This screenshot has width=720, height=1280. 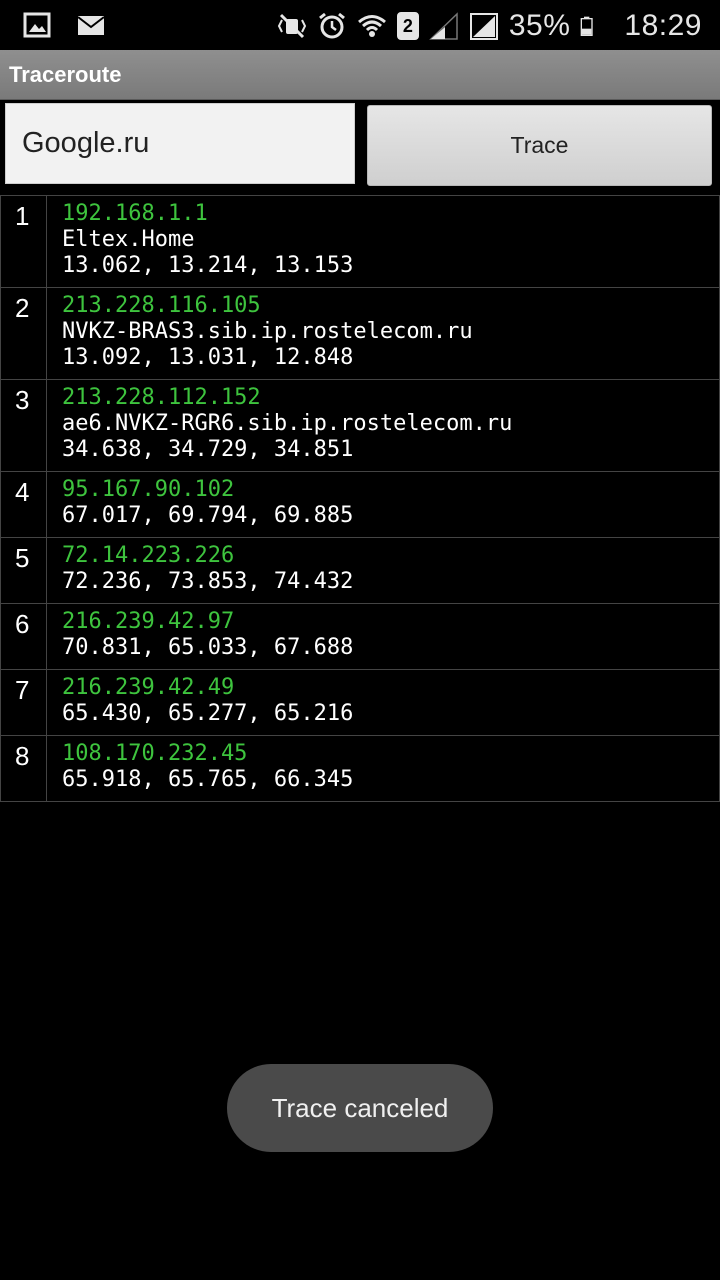 What do you see at coordinates (24, 768) in the screenshot?
I see `hop-number: 8` at bounding box center [24, 768].